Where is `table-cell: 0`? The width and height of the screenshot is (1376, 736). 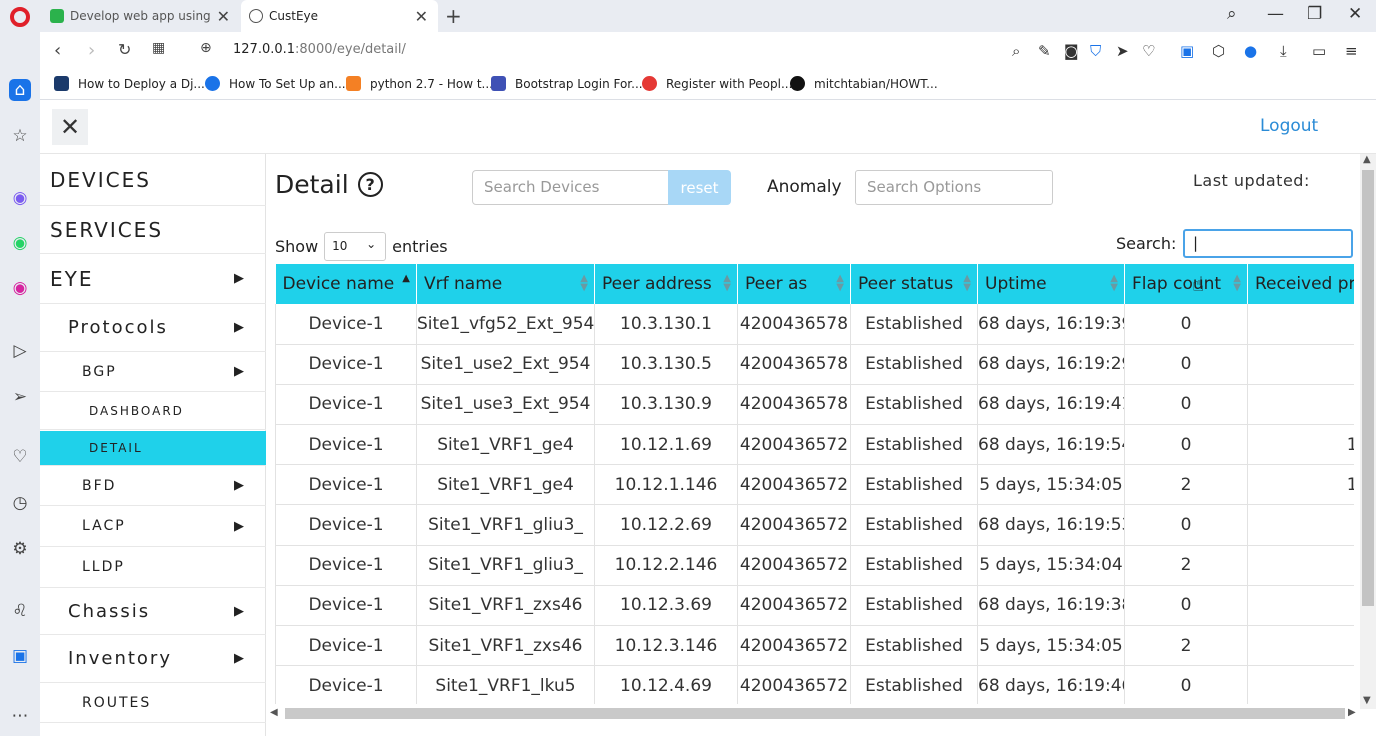
table-cell: 0 is located at coordinates (1186, 525).